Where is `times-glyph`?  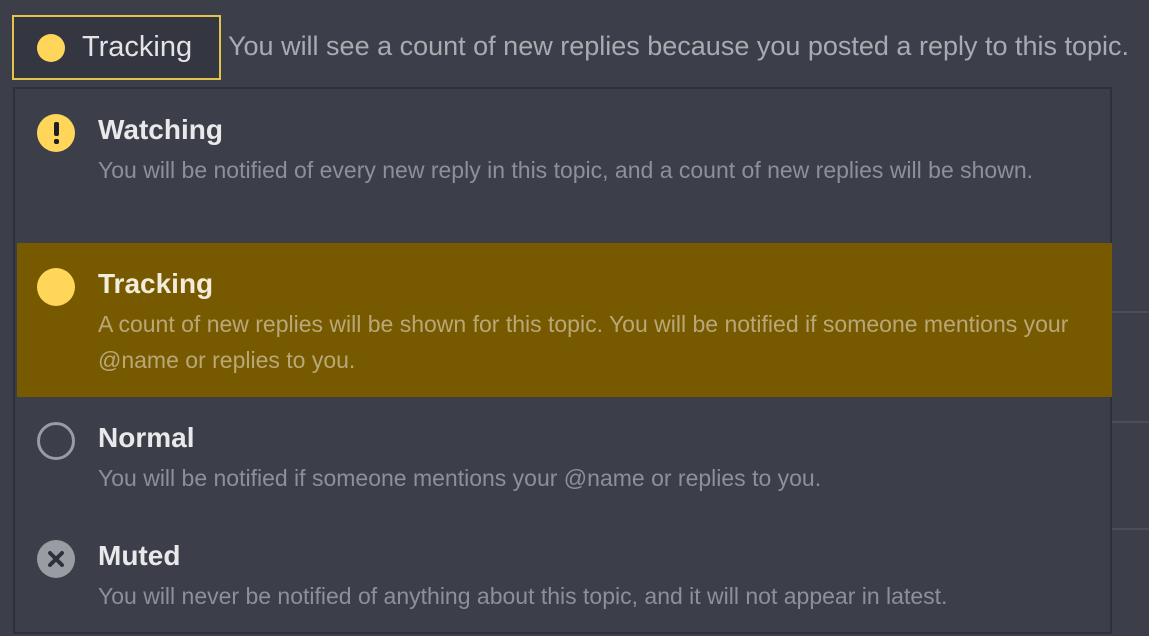
times-glyph is located at coordinates (56, 559).